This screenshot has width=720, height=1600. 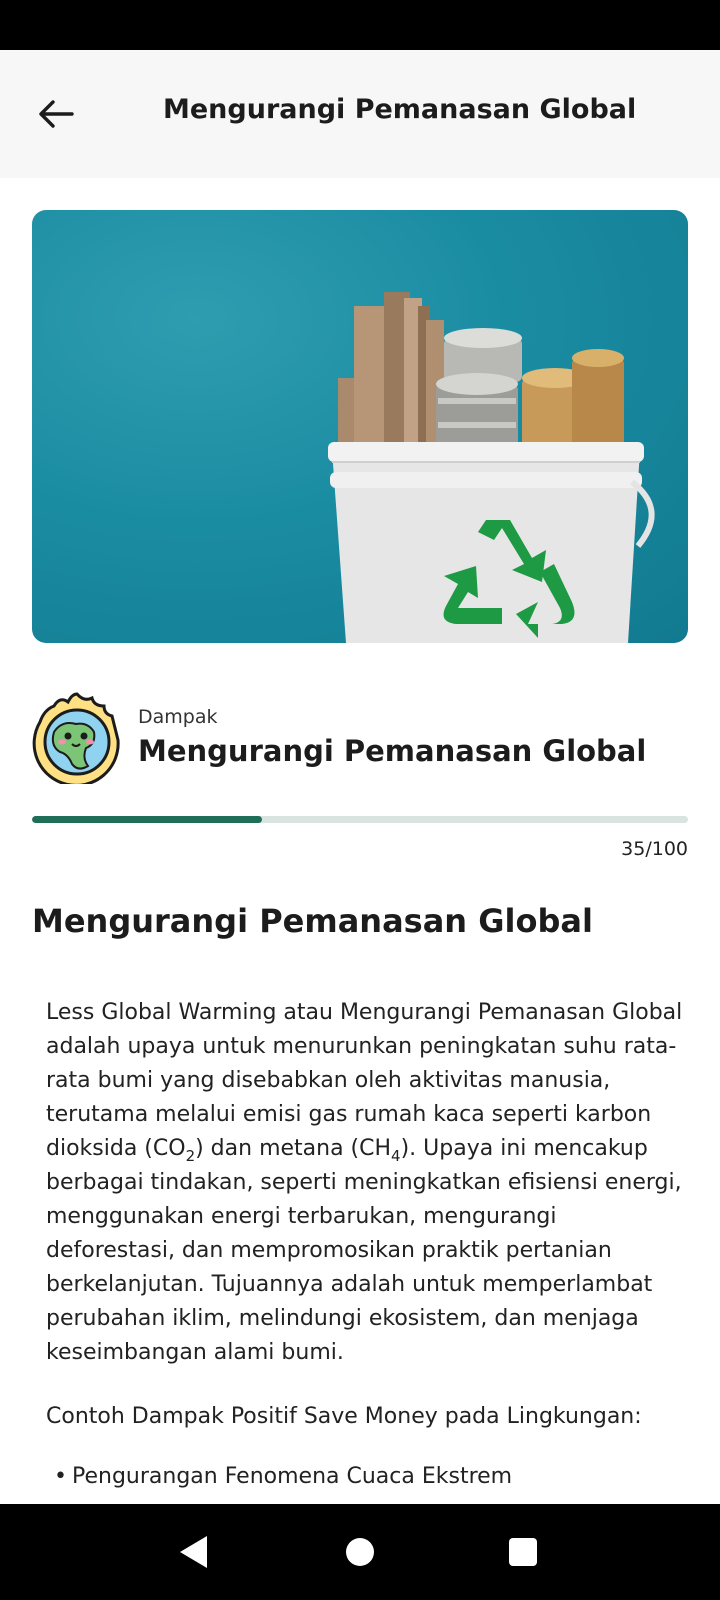 I want to click on progress-fill, so click(x=147, y=819).